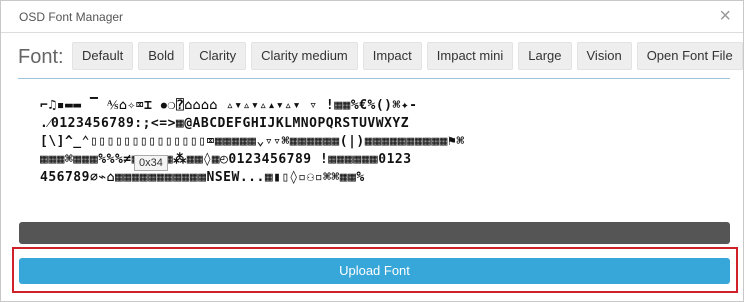 This screenshot has width=744, height=302. I want to click on preset-bold-button: Bold, so click(161, 56).